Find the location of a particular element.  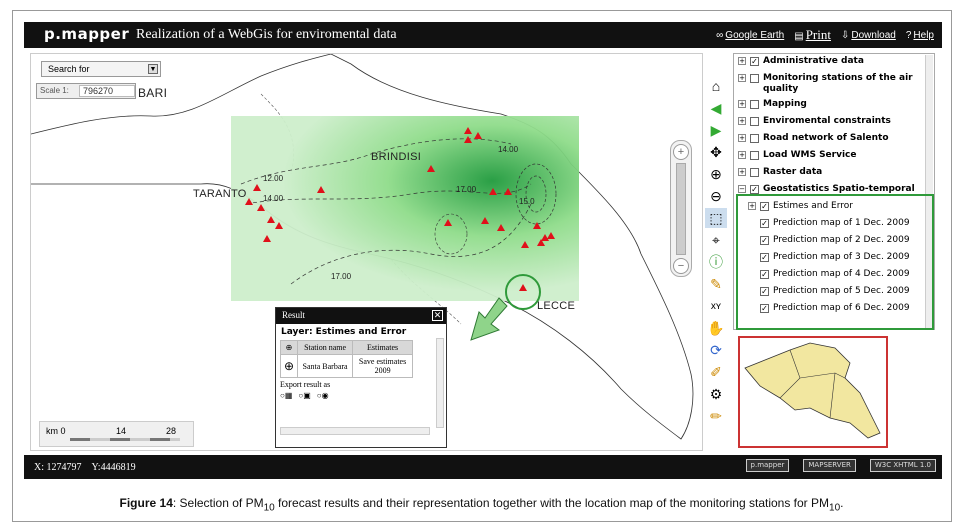

reference-map is located at coordinates (813, 392).